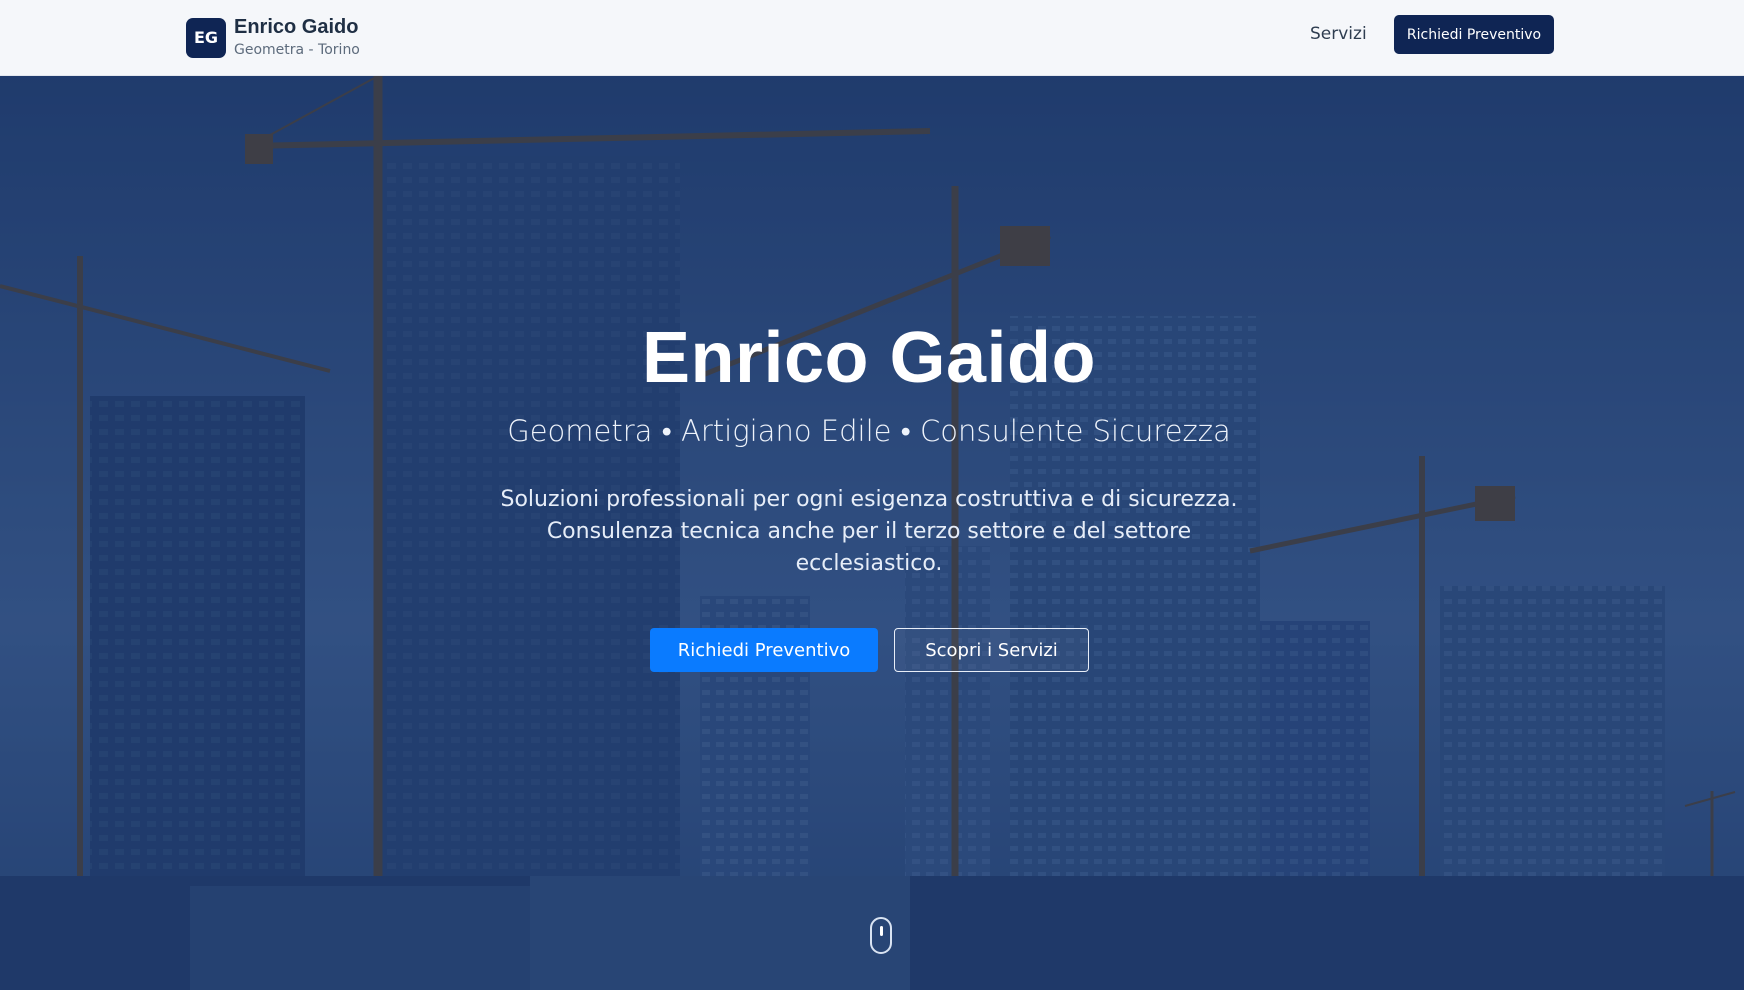  Describe the element at coordinates (1748, 495) in the screenshot. I see `page-edge` at that location.